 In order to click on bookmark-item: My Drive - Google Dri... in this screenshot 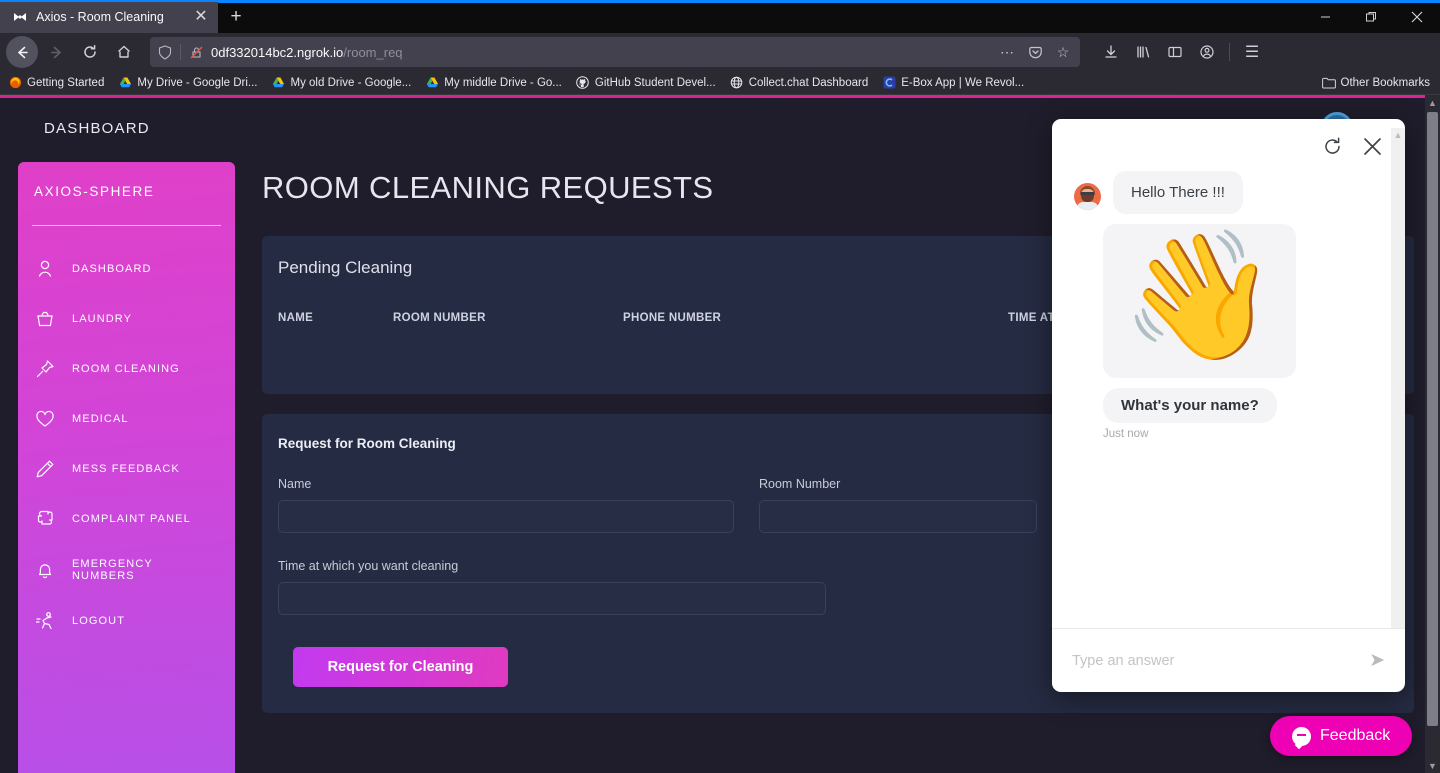, I will do `click(188, 83)`.